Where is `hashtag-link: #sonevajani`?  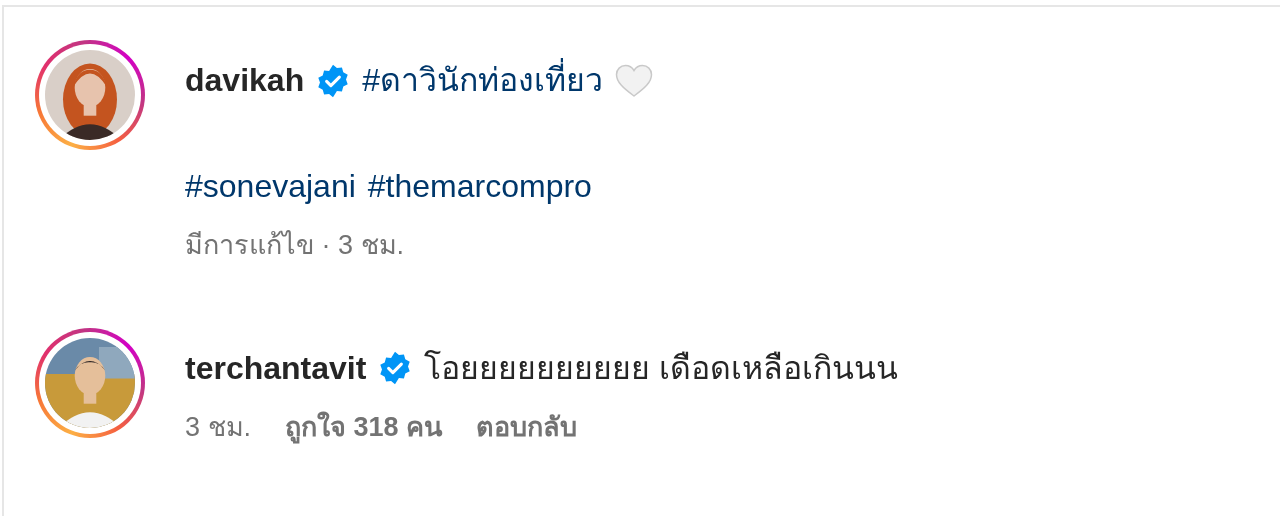
hashtag-link: #sonevajani is located at coordinates (270, 186).